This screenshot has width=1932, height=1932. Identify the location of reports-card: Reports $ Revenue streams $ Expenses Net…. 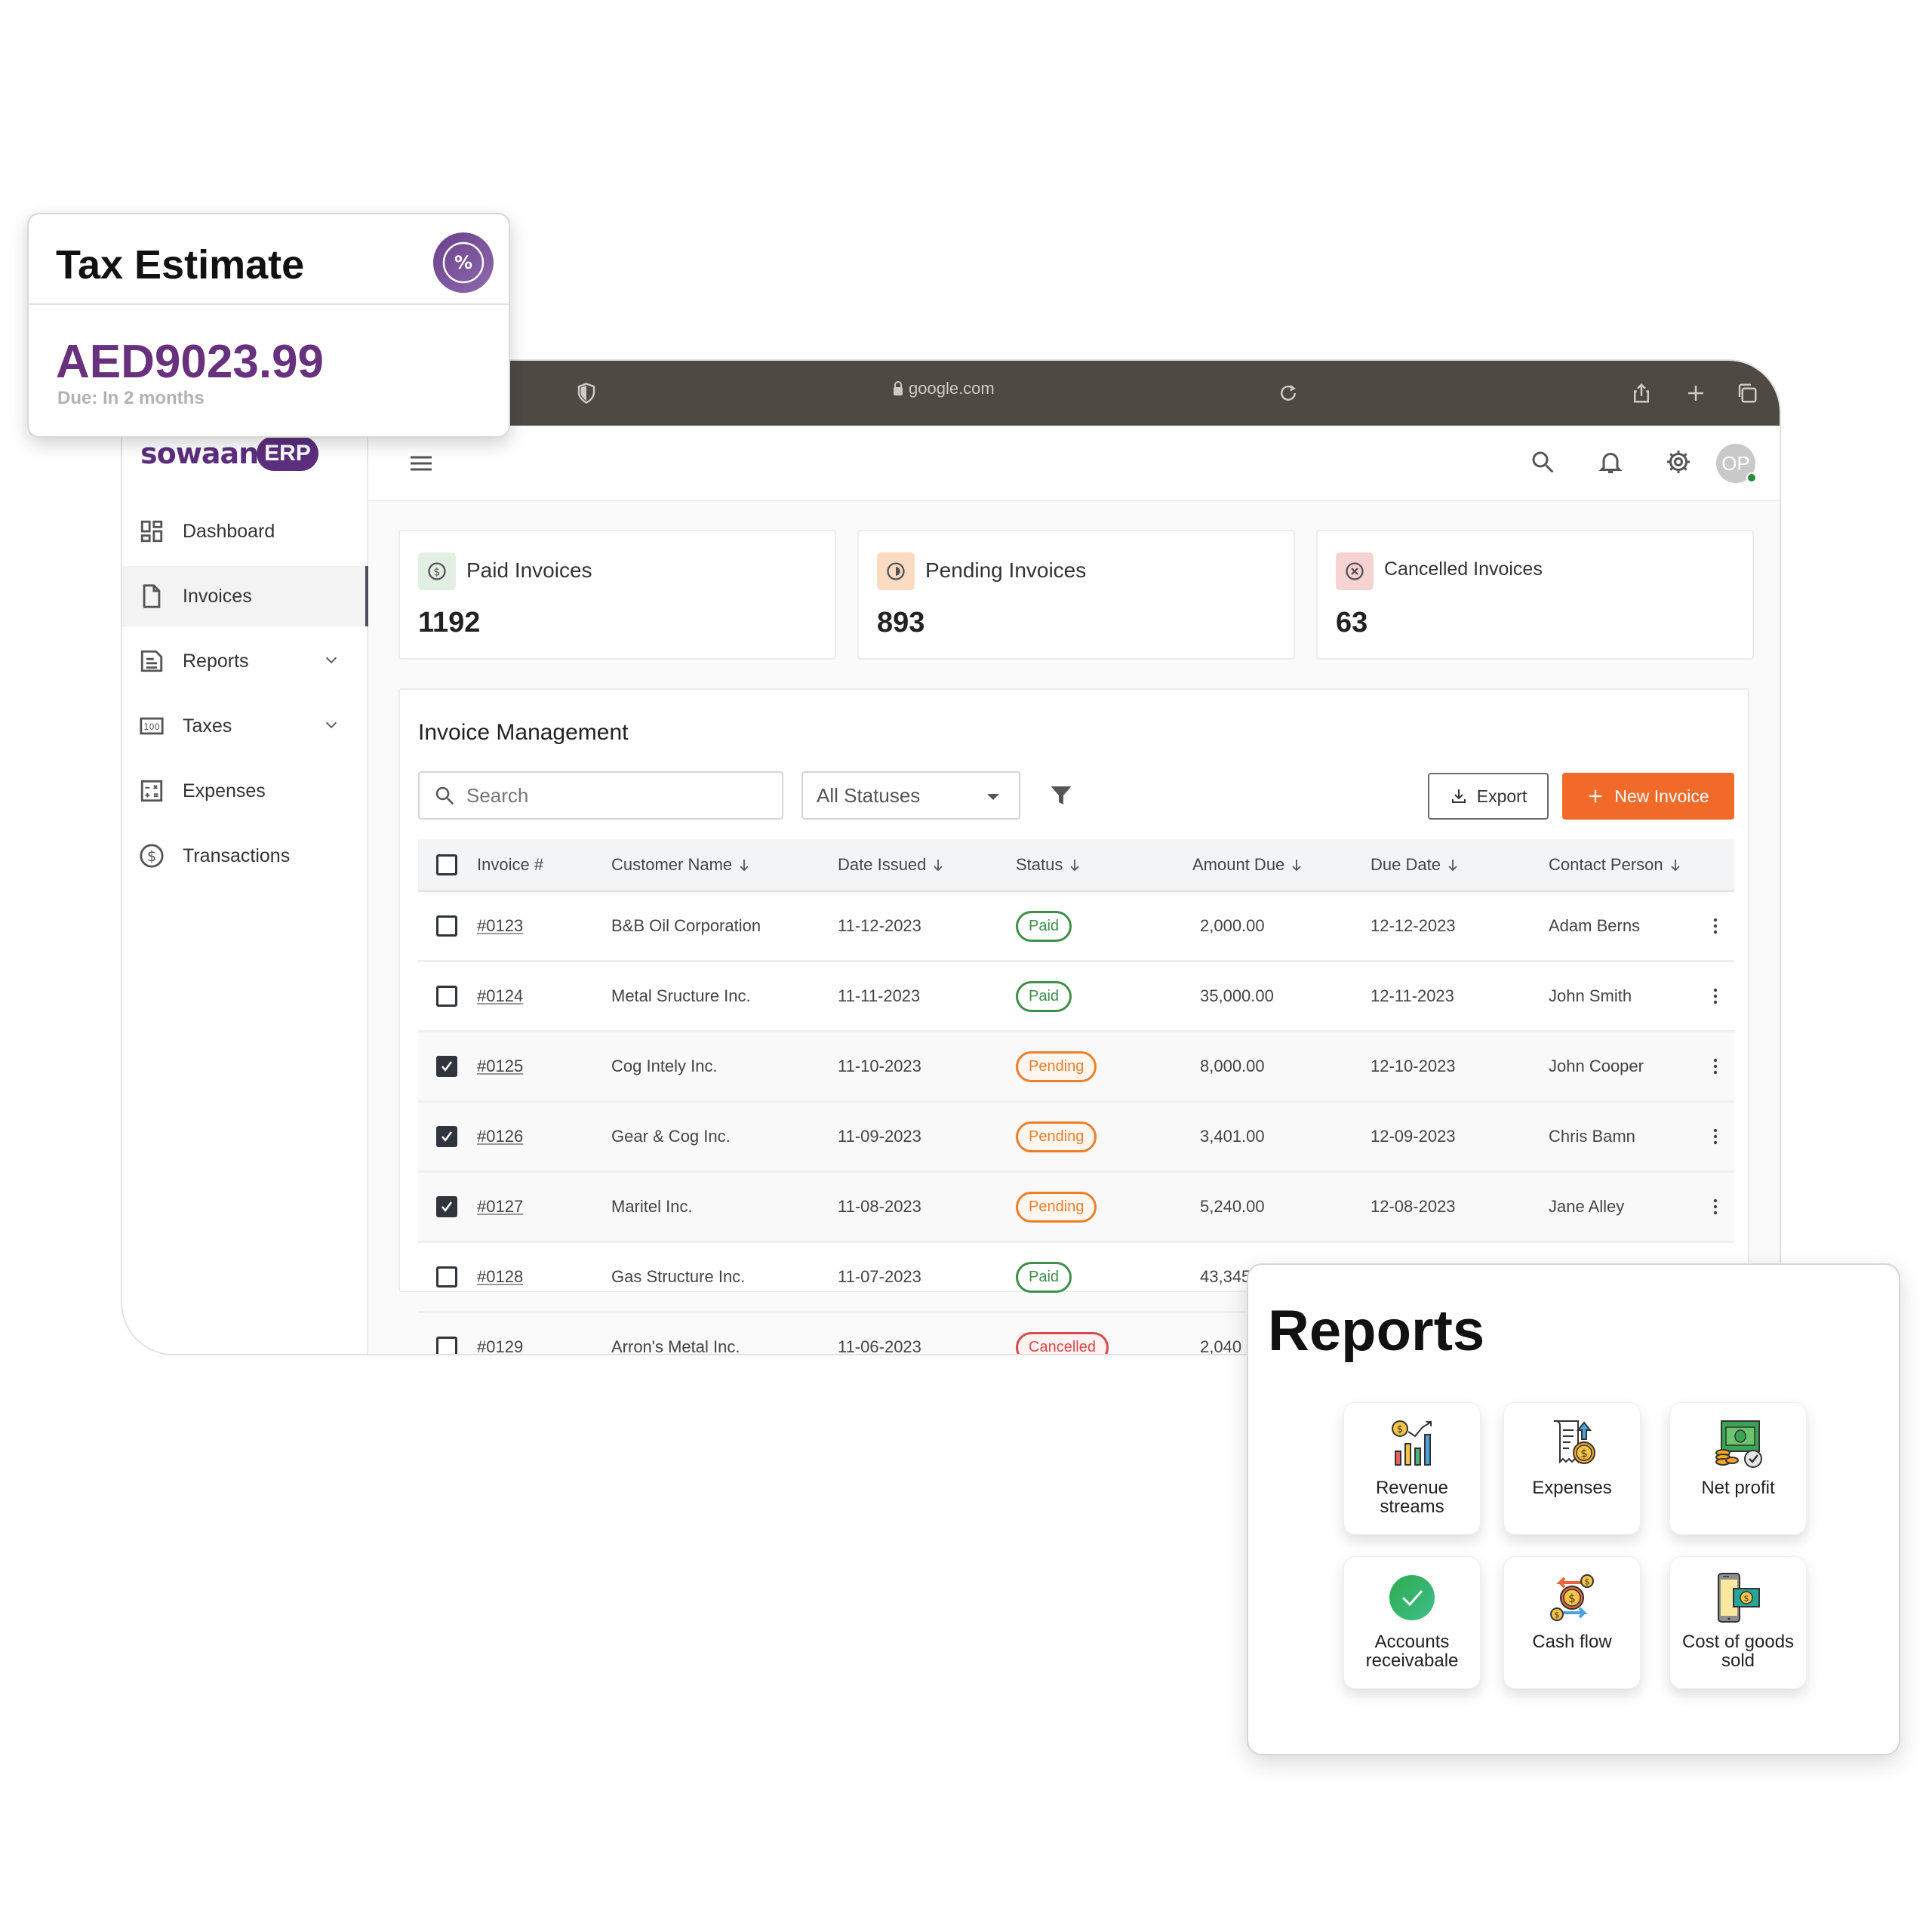
(1573, 1509).